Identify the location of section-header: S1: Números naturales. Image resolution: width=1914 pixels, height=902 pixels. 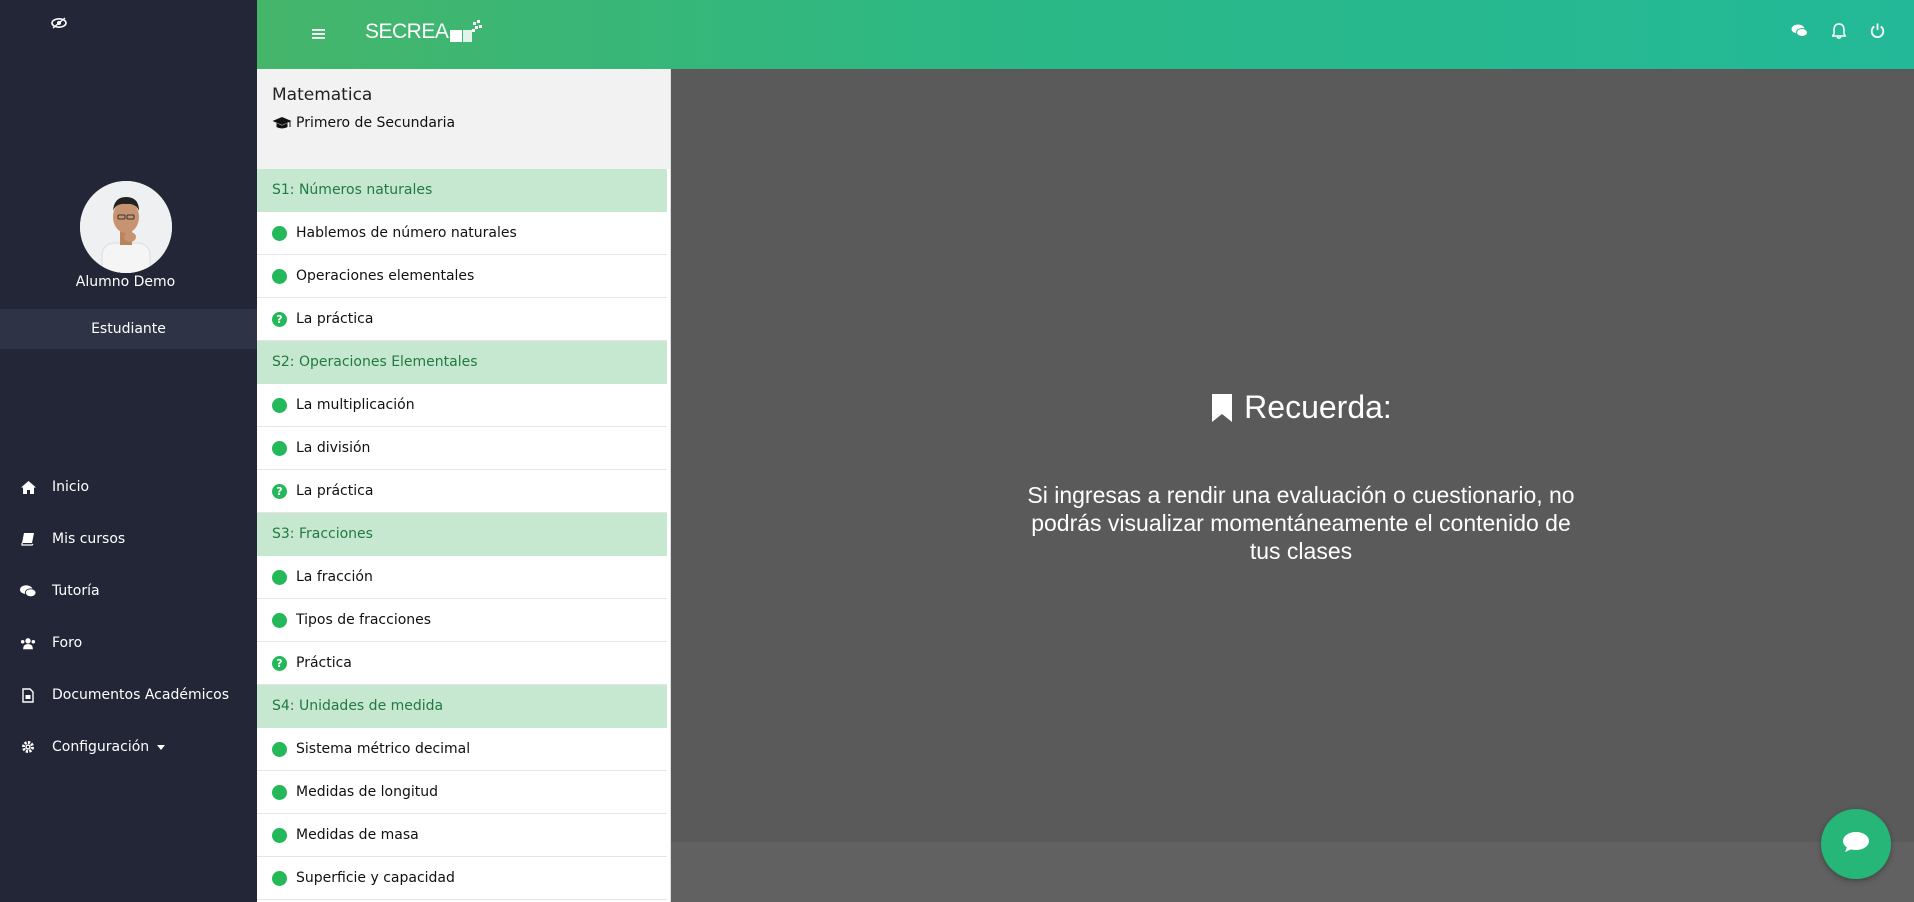
(462, 190).